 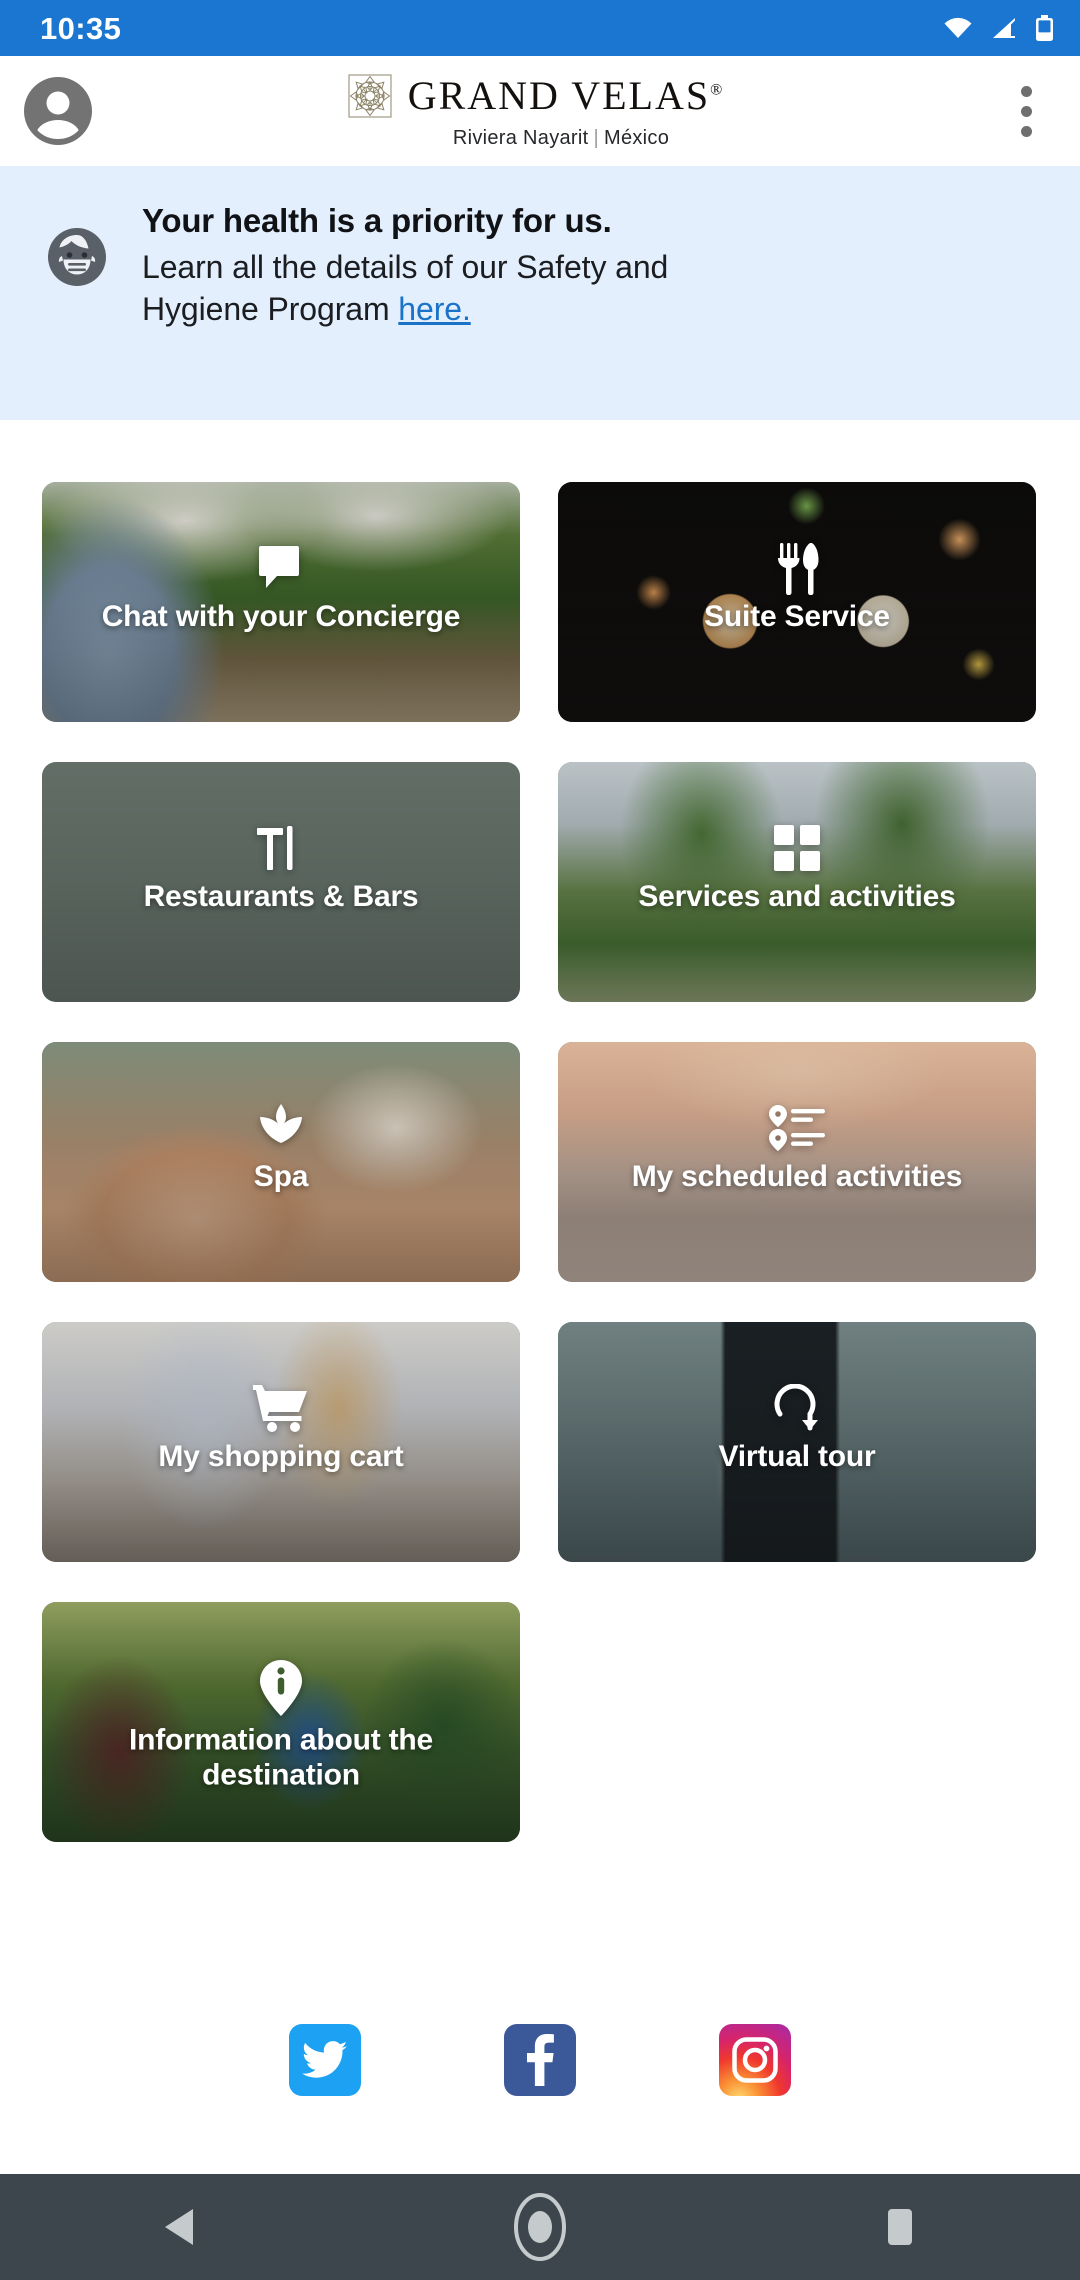 I want to click on cellular-signal-icon, so click(x=1004, y=28).